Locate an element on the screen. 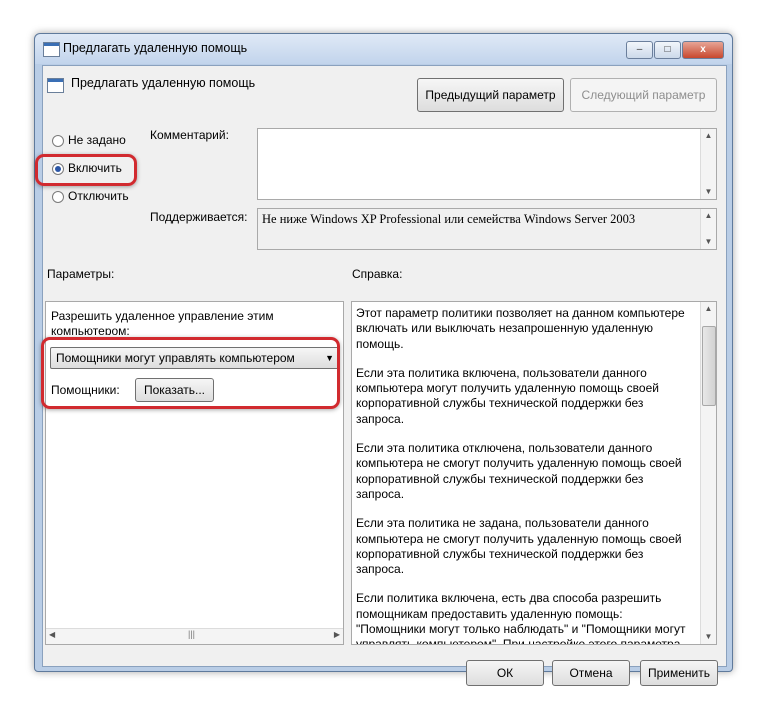 This screenshot has width=764, height=704. next-setting-button: Следующий параметр is located at coordinates (643, 95).